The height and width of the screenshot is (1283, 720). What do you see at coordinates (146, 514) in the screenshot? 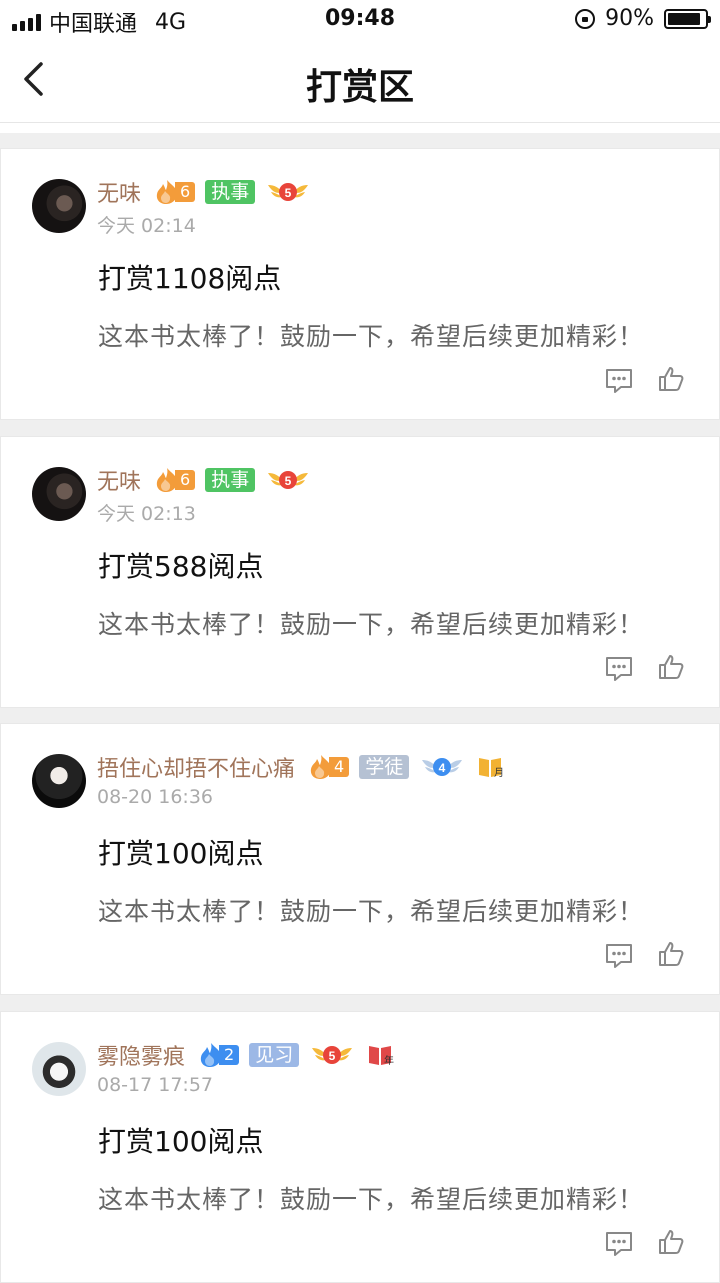
I see `post-date: 今天 02:13` at bounding box center [146, 514].